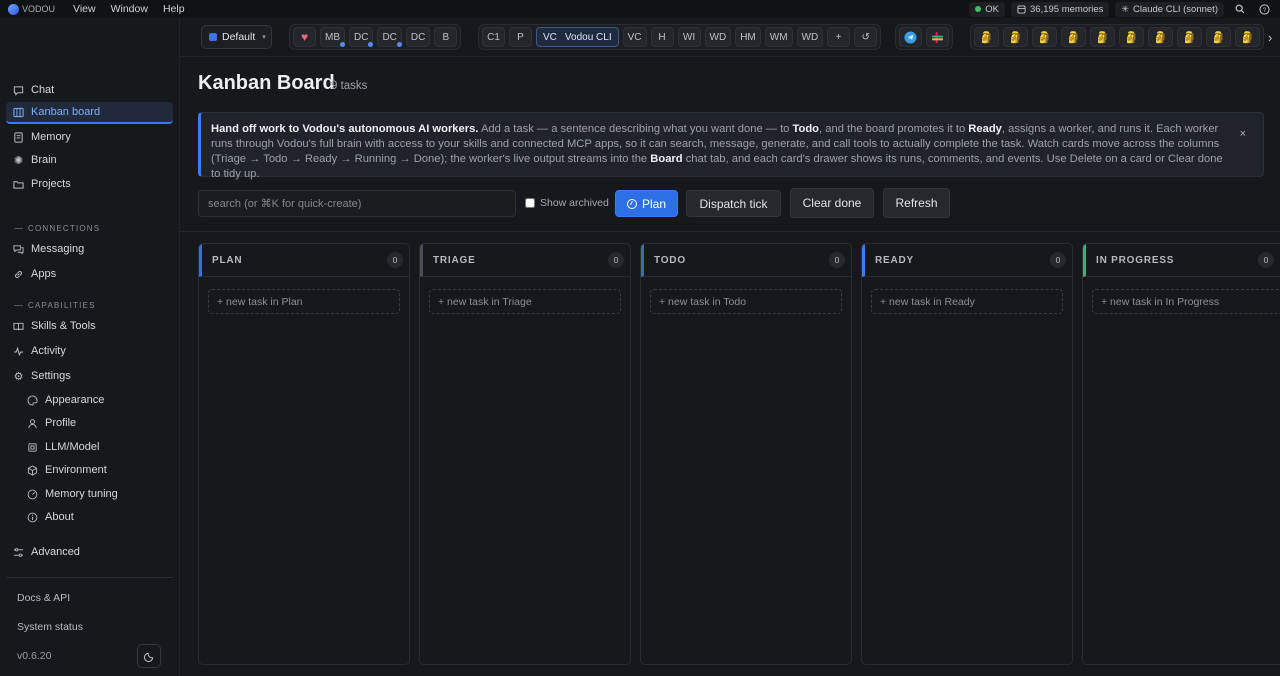 The image size is (1280, 676). I want to click on new-task-button: + new task in Ready, so click(967, 301).